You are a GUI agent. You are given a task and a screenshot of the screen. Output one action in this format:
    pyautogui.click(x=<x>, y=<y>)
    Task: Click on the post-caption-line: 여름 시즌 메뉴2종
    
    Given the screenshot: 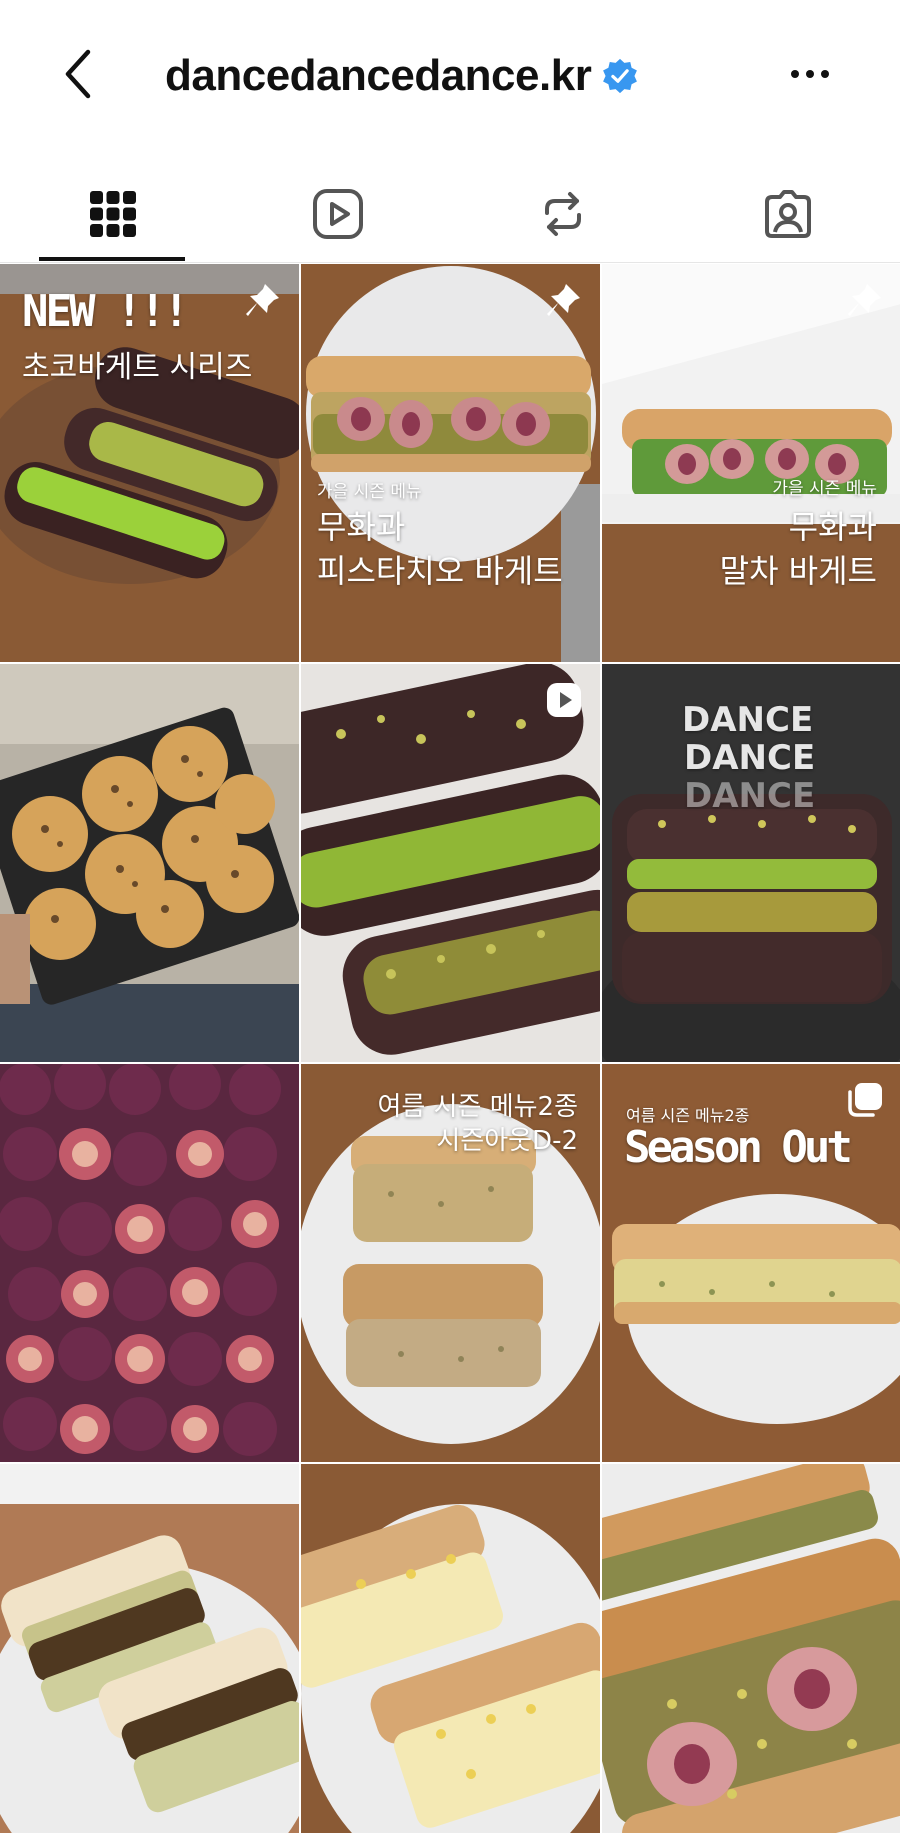 What is the action you would take?
    pyautogui.click(x=477, y=1107)
    